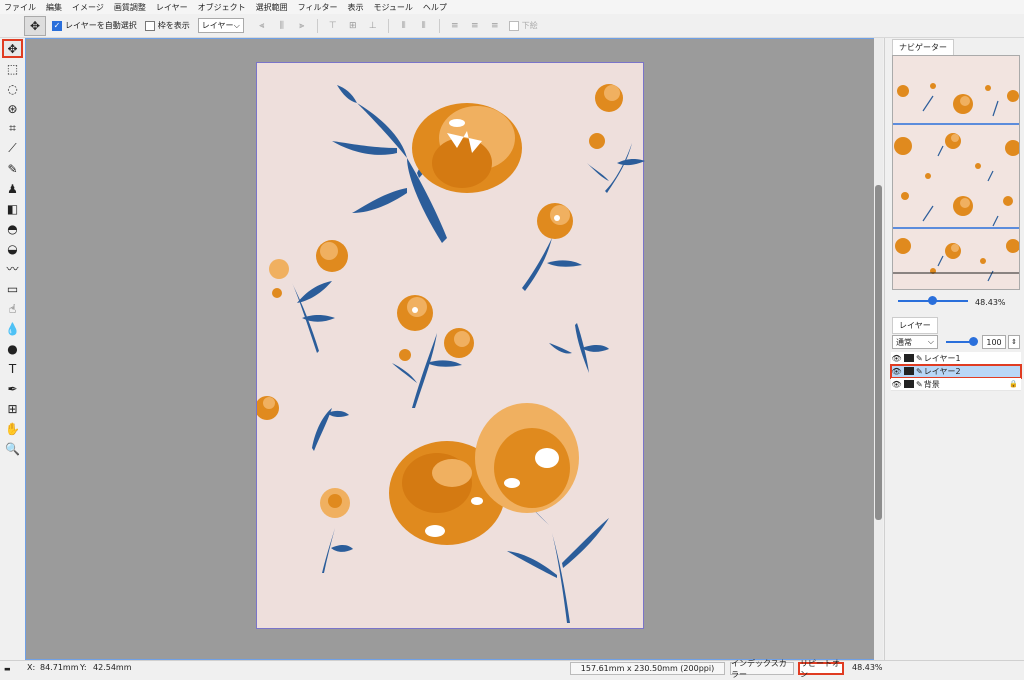  Describe the element at coordinates (12, 388) in the screenshot. I see `pen-icon: ✒` at that location.